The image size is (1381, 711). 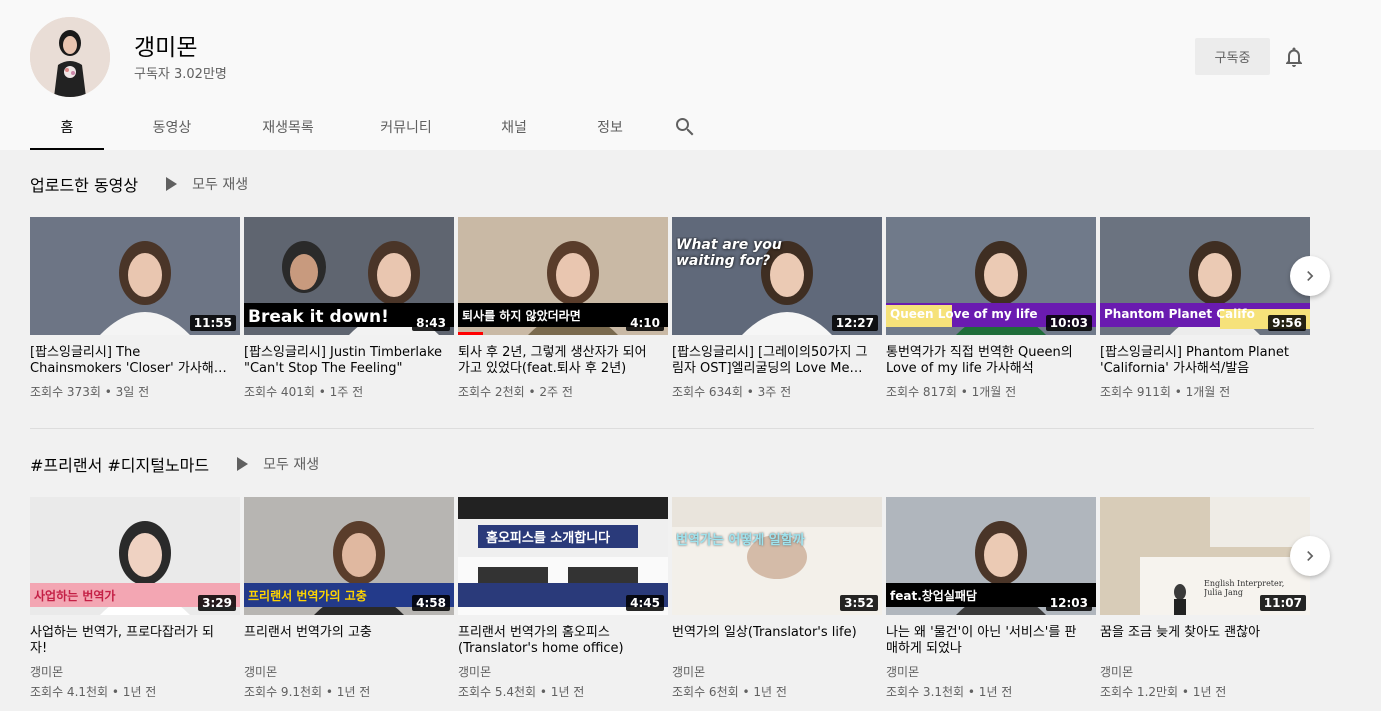 What do you see at coordinates (75, 596) in the screenshot?
I see `thumbnail-caption: 사업하는 번역가` at bounding box center [75, 596].